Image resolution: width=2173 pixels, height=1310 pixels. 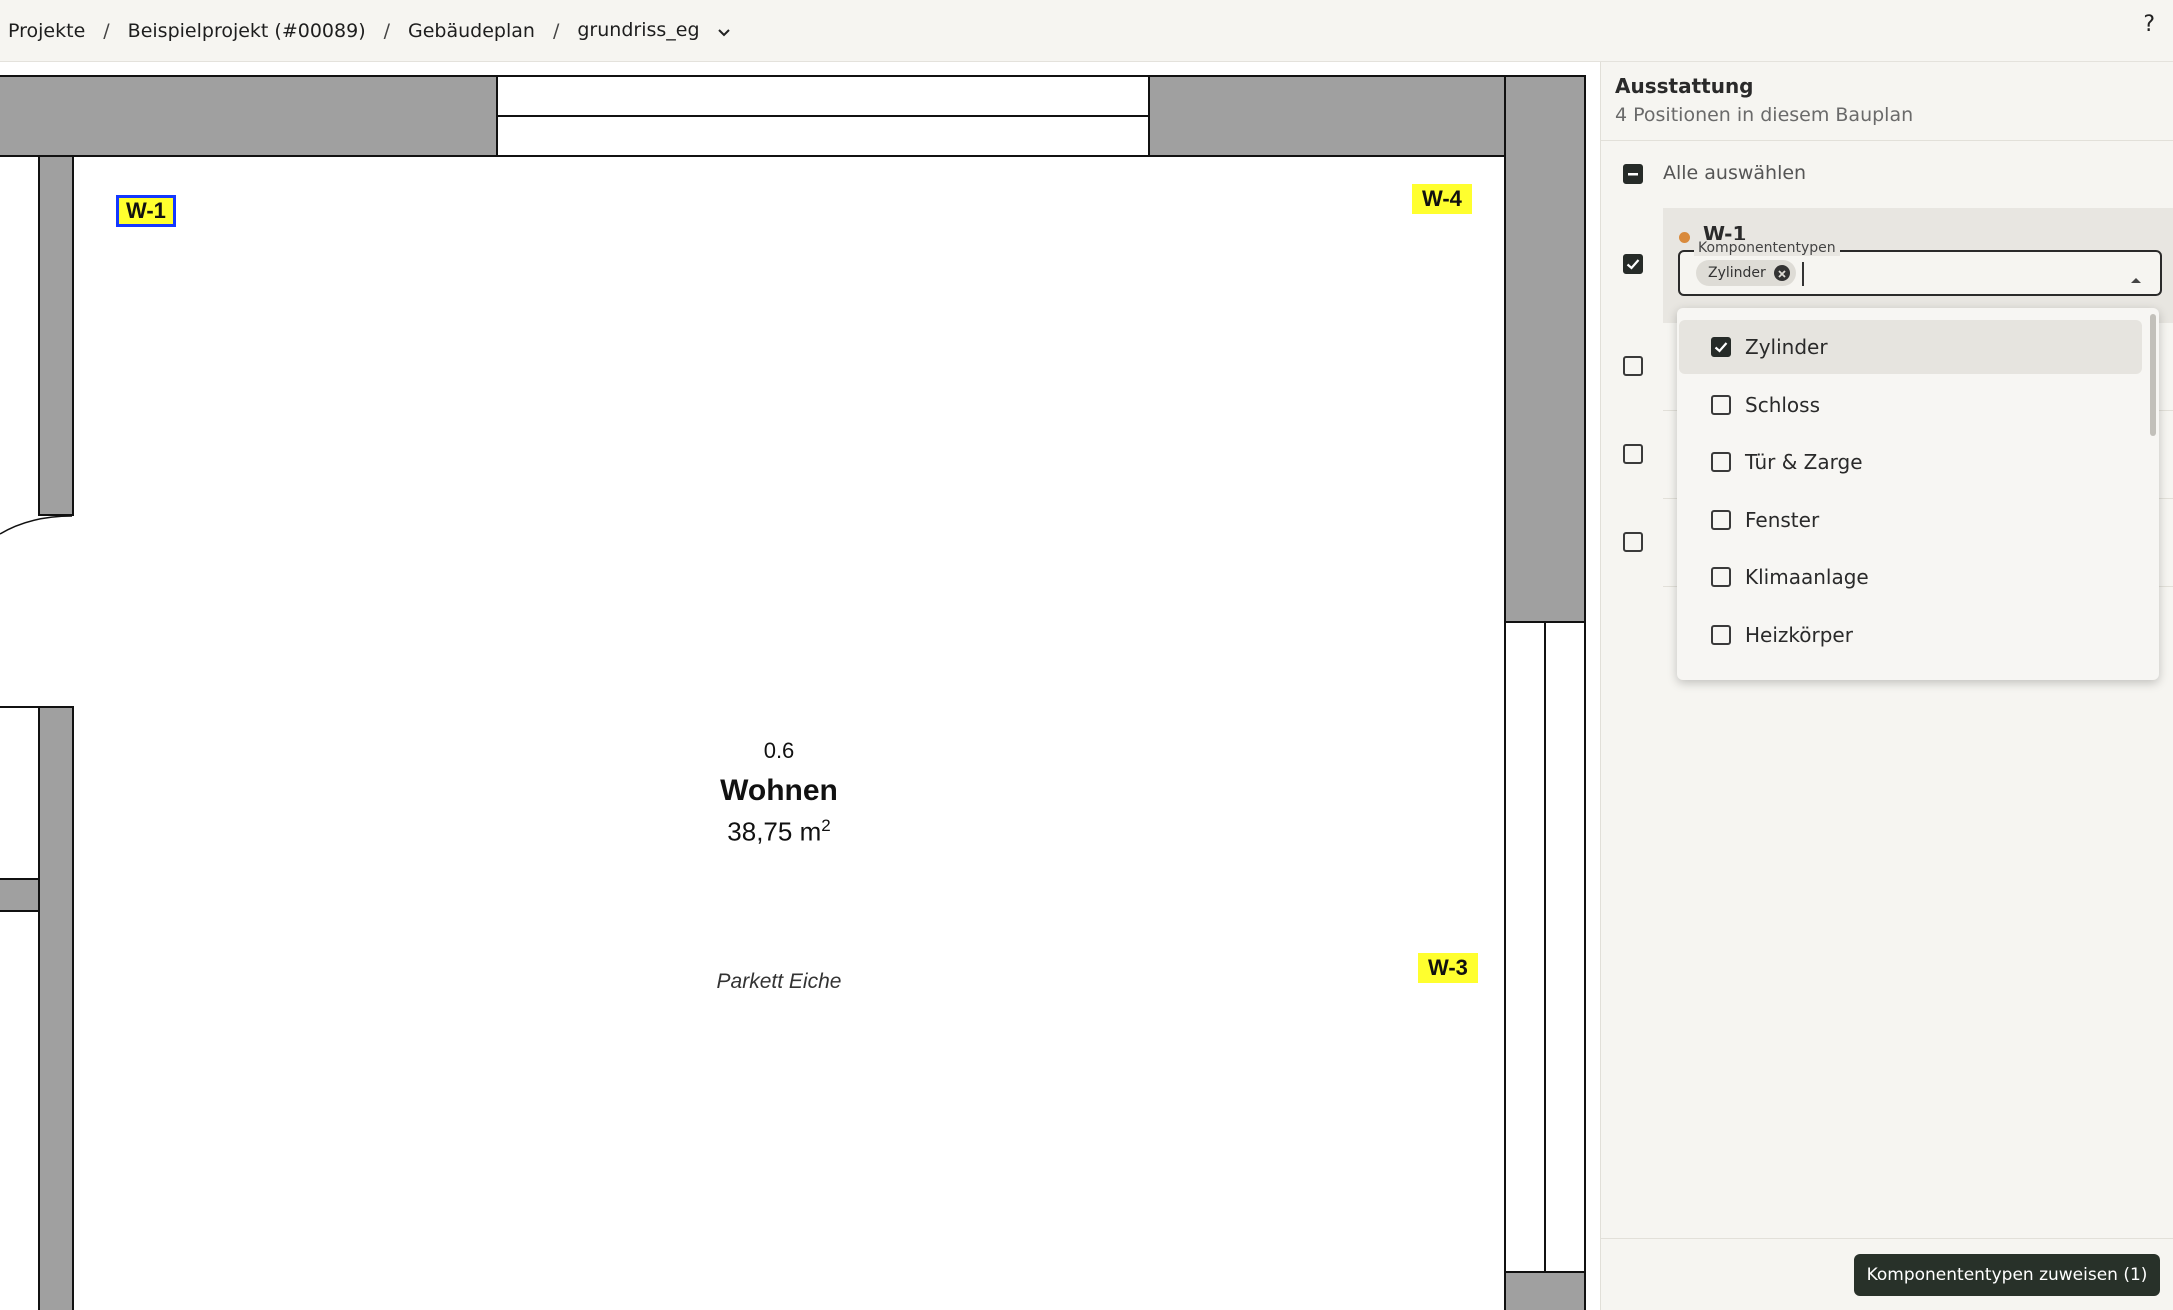 What do you see at coordinates (779, 750) in the screenshot?
I see `room-number: 0.6` at bounding box center [779, 750].